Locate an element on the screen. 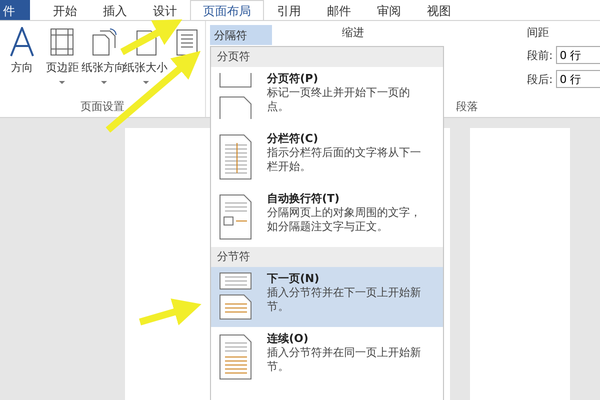 The height and width of the screenshot is (400, 600). file-tab: 件 is located at coordinates (15, 10).